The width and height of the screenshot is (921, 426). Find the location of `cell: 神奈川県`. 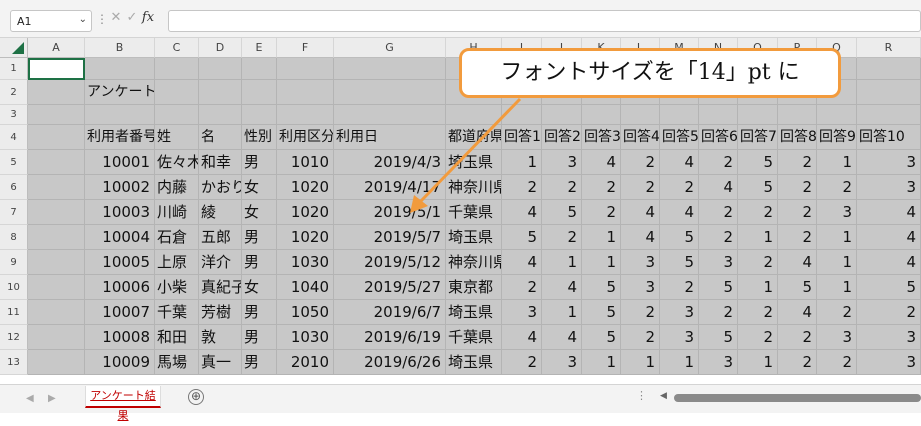

cell: 神奈川県 is located at coordinates (474, 262).